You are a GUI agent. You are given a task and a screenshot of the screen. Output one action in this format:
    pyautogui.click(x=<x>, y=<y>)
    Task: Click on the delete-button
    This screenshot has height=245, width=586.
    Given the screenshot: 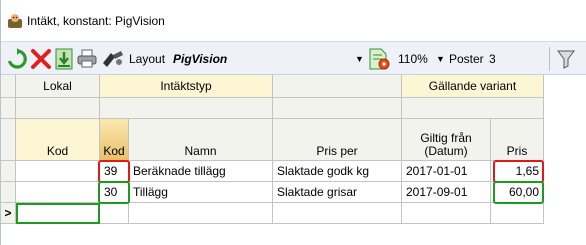 What is the action you would take?
    pyautogui.click(x=41, y=59)
    